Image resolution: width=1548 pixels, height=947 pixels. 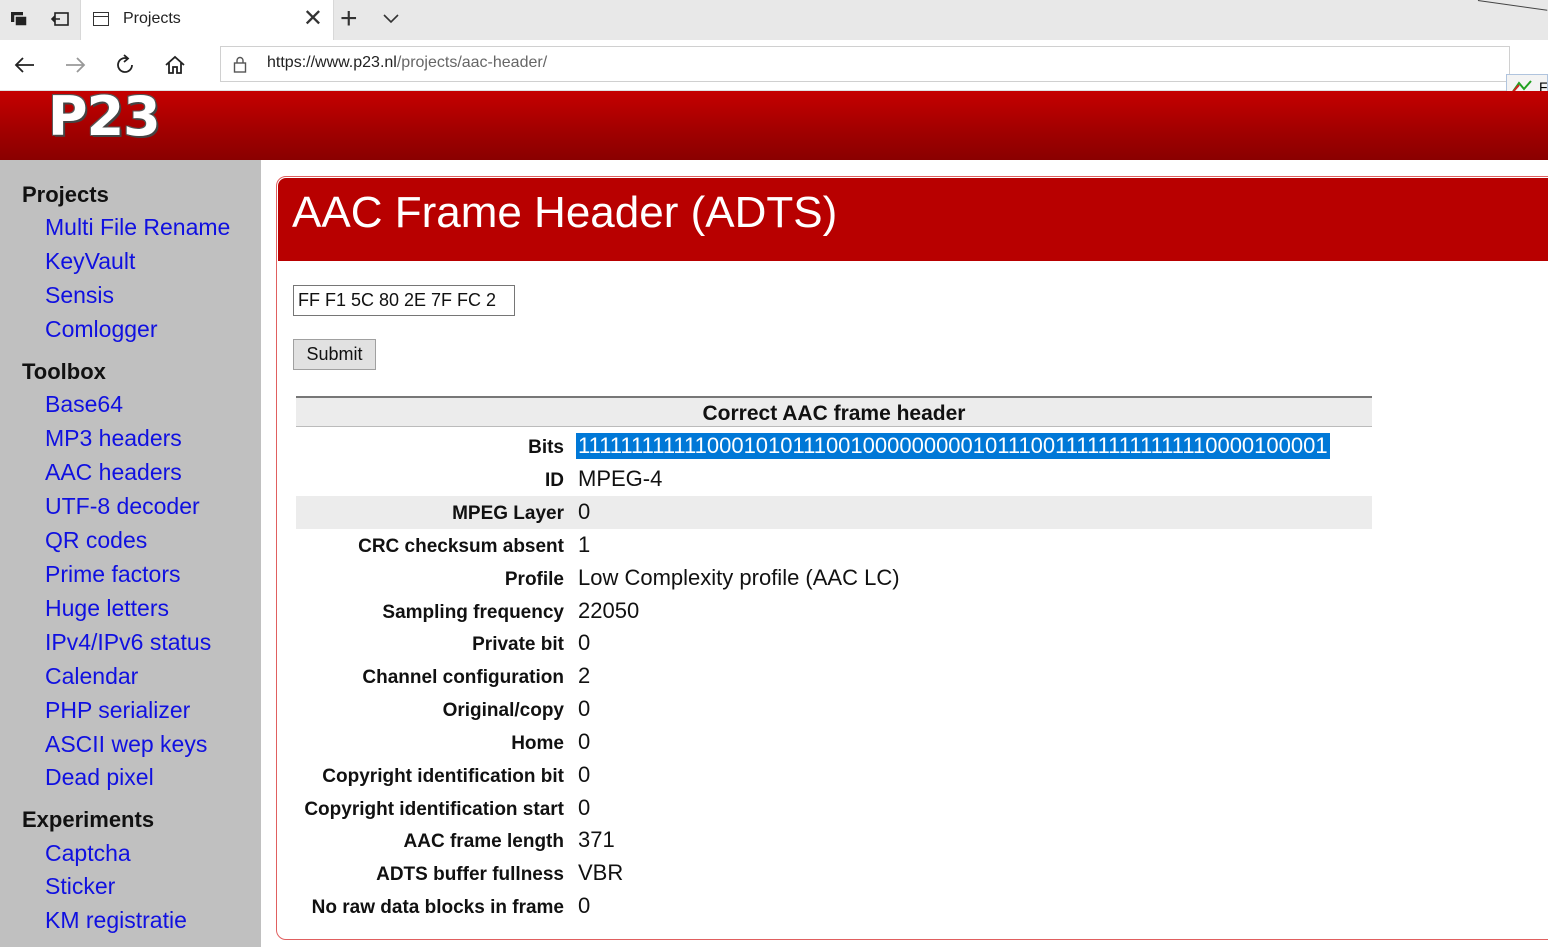 I want to click on home-icon, so click(x=175, y=65).